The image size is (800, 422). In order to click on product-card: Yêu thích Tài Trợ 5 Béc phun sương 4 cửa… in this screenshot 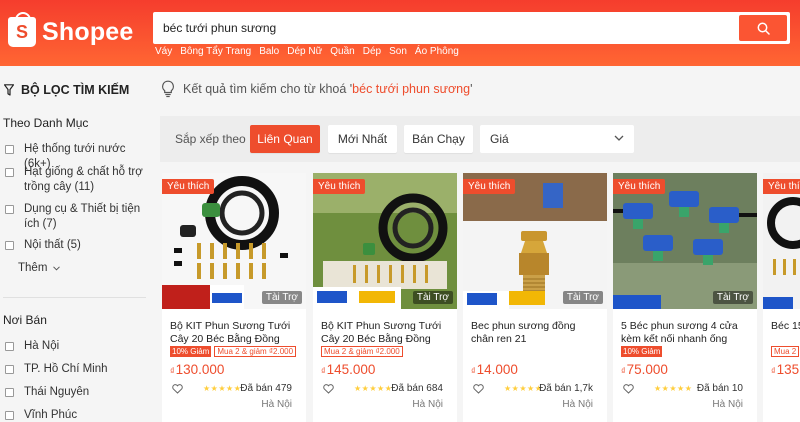, I will do `click(685, 297)`.